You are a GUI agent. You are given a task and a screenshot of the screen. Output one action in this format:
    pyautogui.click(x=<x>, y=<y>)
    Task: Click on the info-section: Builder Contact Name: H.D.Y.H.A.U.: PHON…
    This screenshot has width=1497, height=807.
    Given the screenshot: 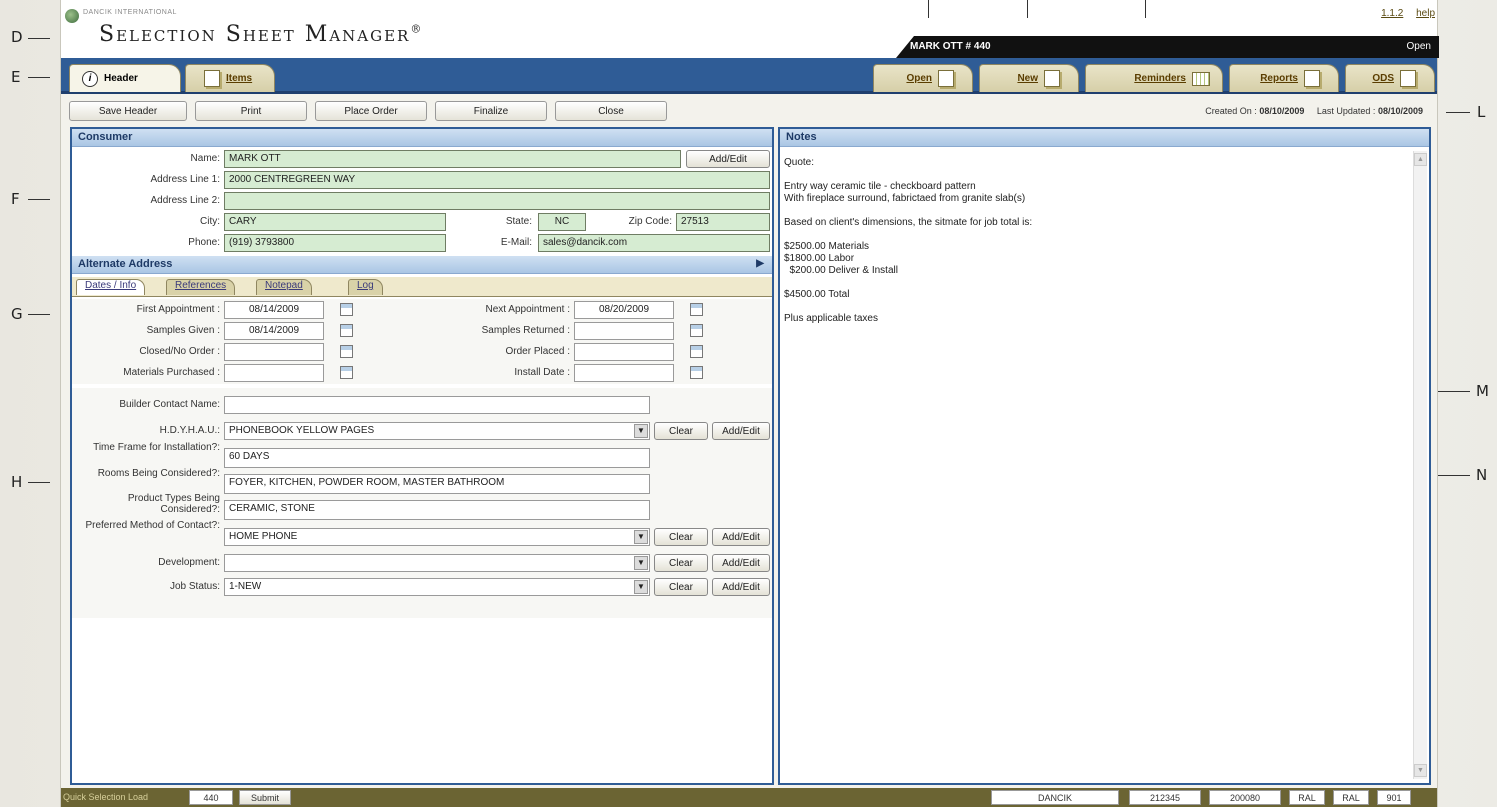 What is the action you would take?
    pyautogui.click(x=422, y=503)
    